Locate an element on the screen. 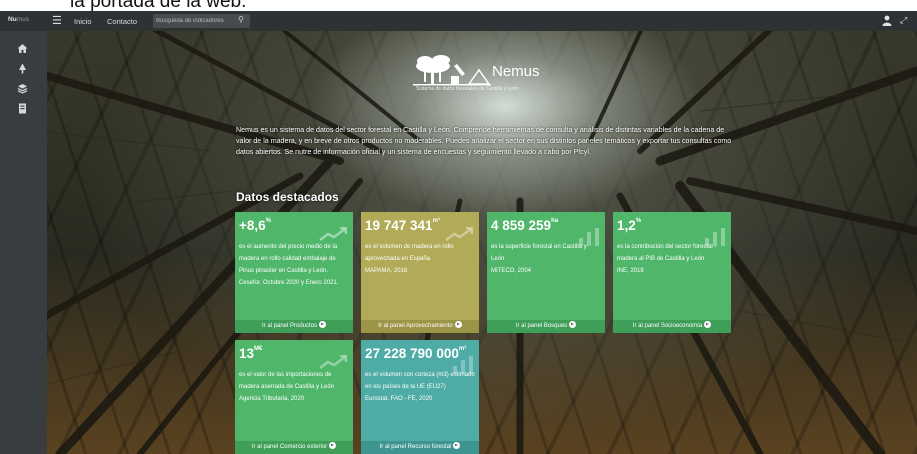 This screenshot has width=917, height=454. nav-link-contacto: Contacto is located at coordinates (122, 21).